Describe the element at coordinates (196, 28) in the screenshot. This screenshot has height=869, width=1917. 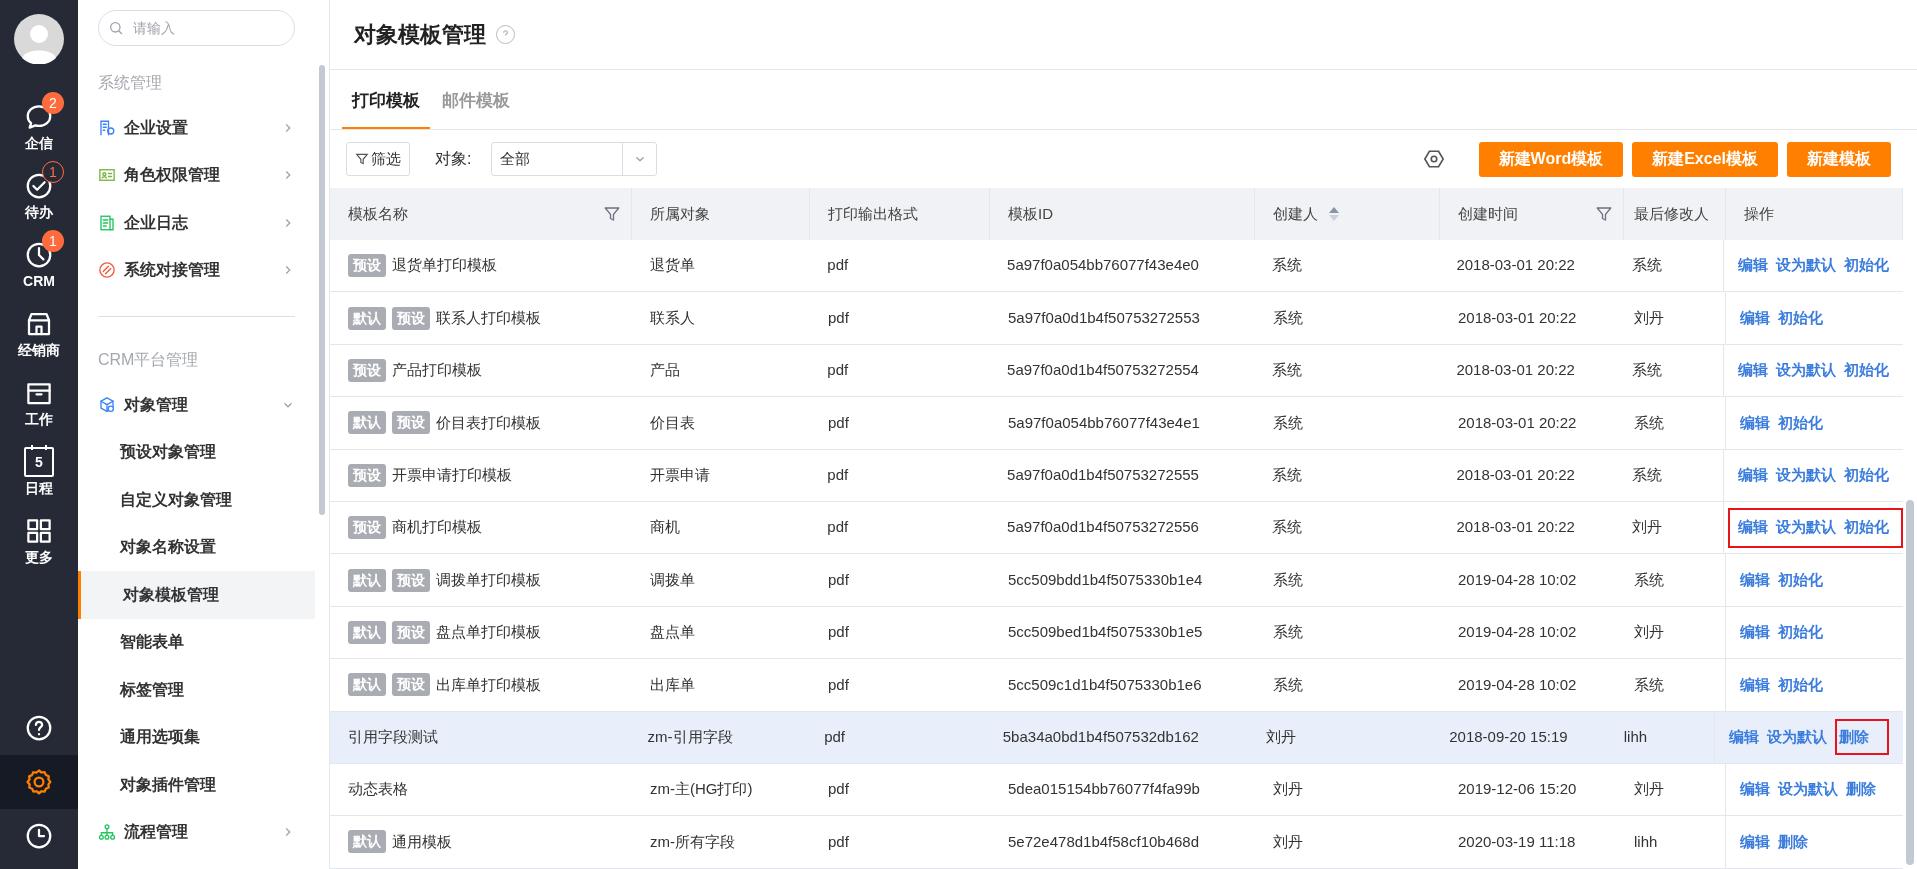
I see `search-field: 请输入` at that location.